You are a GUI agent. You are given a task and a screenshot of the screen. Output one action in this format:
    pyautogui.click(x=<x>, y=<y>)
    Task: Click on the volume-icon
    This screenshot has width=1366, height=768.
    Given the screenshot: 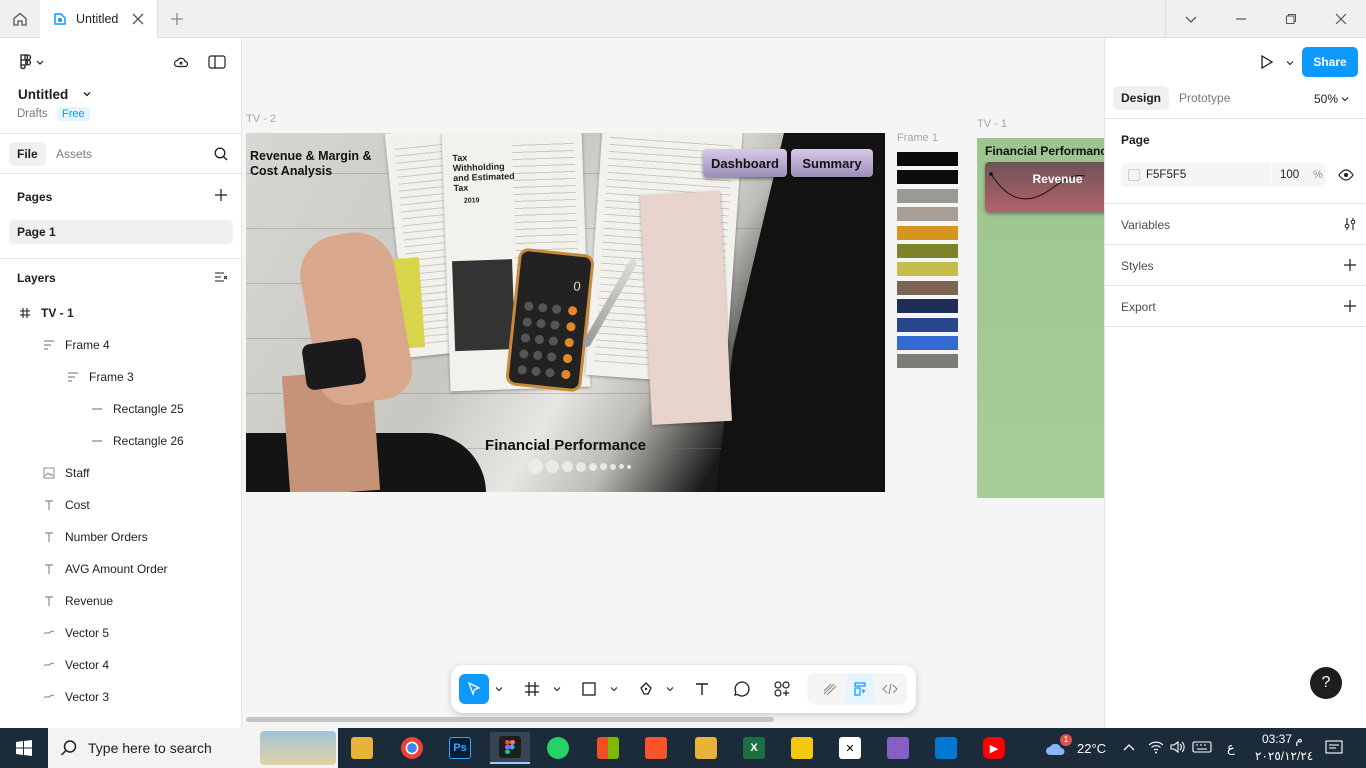 What is the action you would take?
    pyautogui.click(x=1178, y=747)
    